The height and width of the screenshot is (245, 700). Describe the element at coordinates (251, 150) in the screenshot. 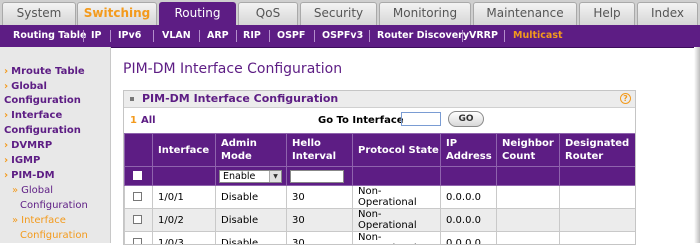

I see `col-header-admin-mode: Admin Mode` at that location.